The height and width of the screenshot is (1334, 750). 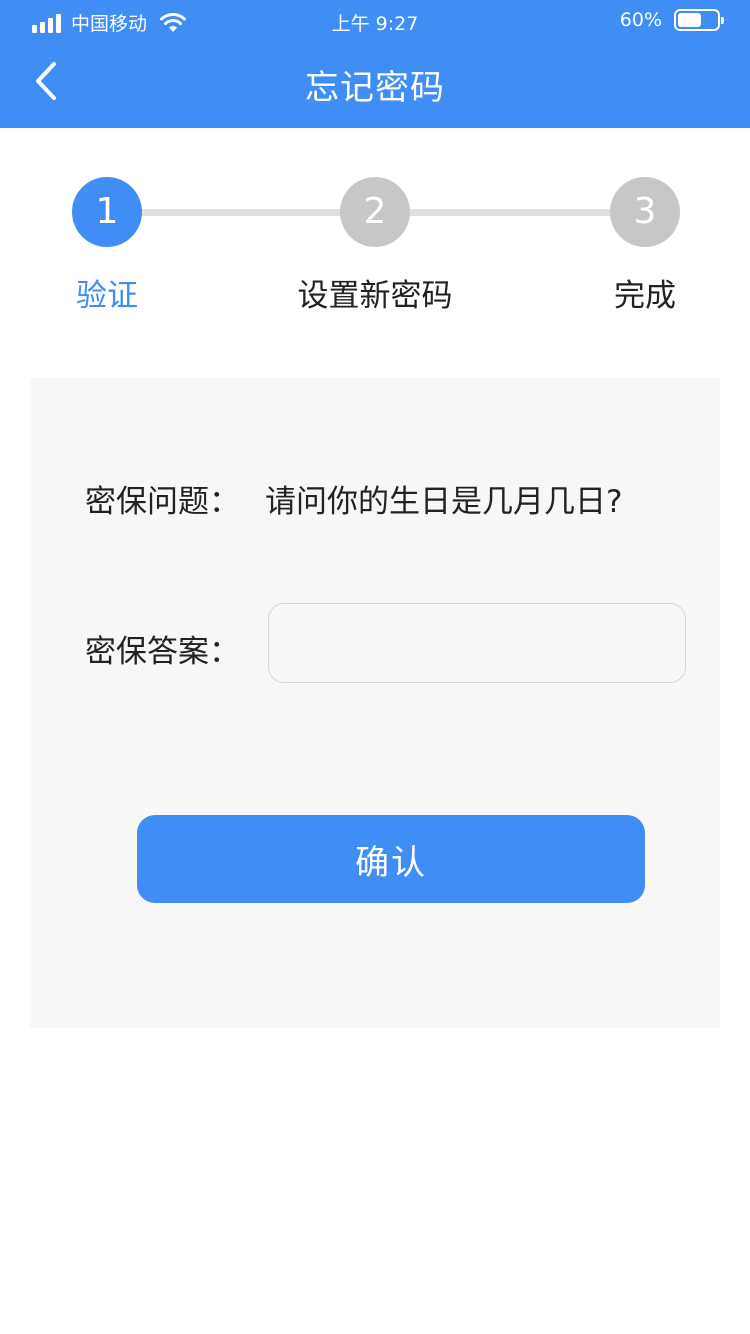 What do you see at coordinates (477, 643) in the screenshot?
I see `answer-input` at bounding box center [477, 643].